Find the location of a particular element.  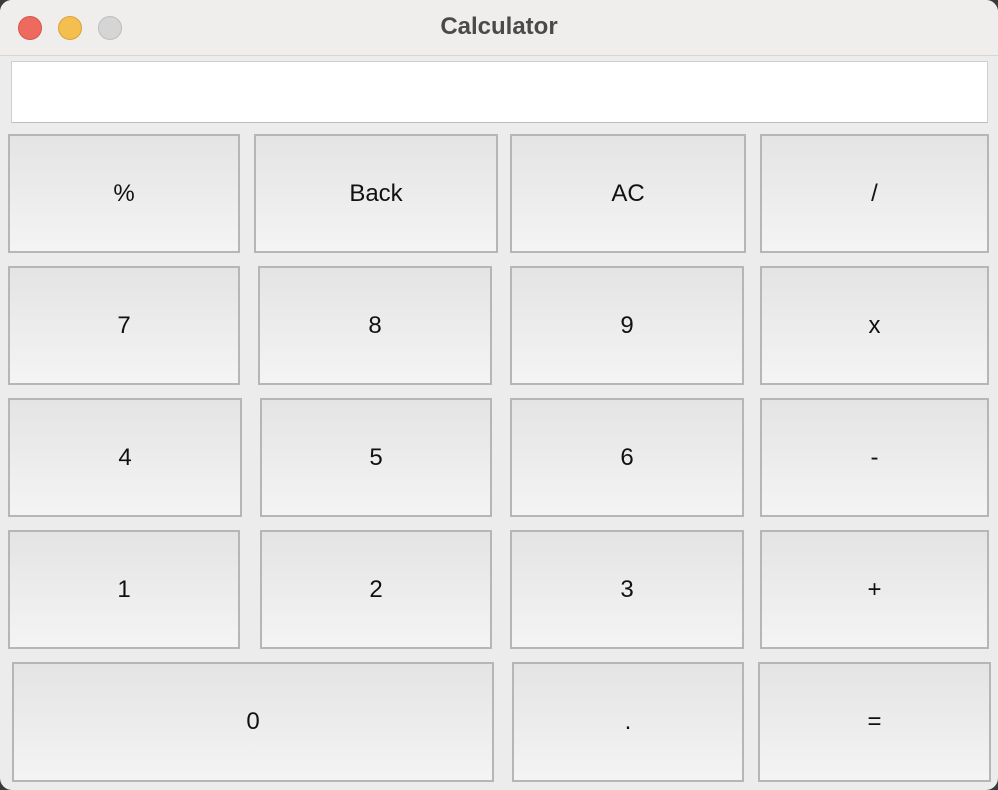

digit-7-button: 7 is located at coordinates (124, 325).